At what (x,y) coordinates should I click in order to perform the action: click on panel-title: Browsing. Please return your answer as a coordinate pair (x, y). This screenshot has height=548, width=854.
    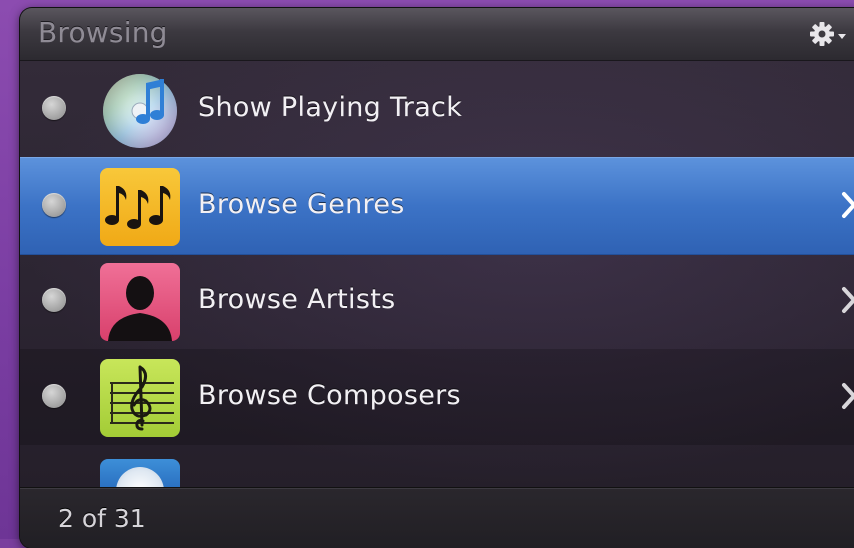
    Looking at the image, I should click on (103, 32).